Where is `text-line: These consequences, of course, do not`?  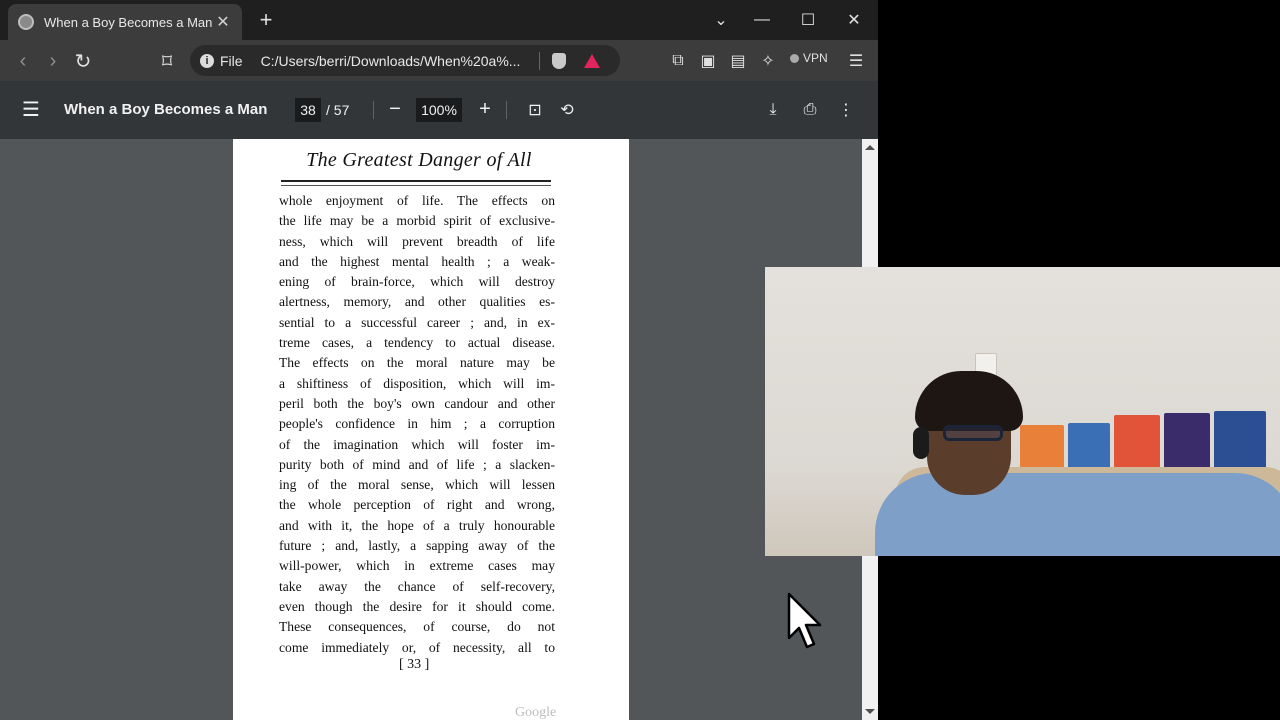 text-line: These consequences, of course, do not is located at coordinates (417, 627).